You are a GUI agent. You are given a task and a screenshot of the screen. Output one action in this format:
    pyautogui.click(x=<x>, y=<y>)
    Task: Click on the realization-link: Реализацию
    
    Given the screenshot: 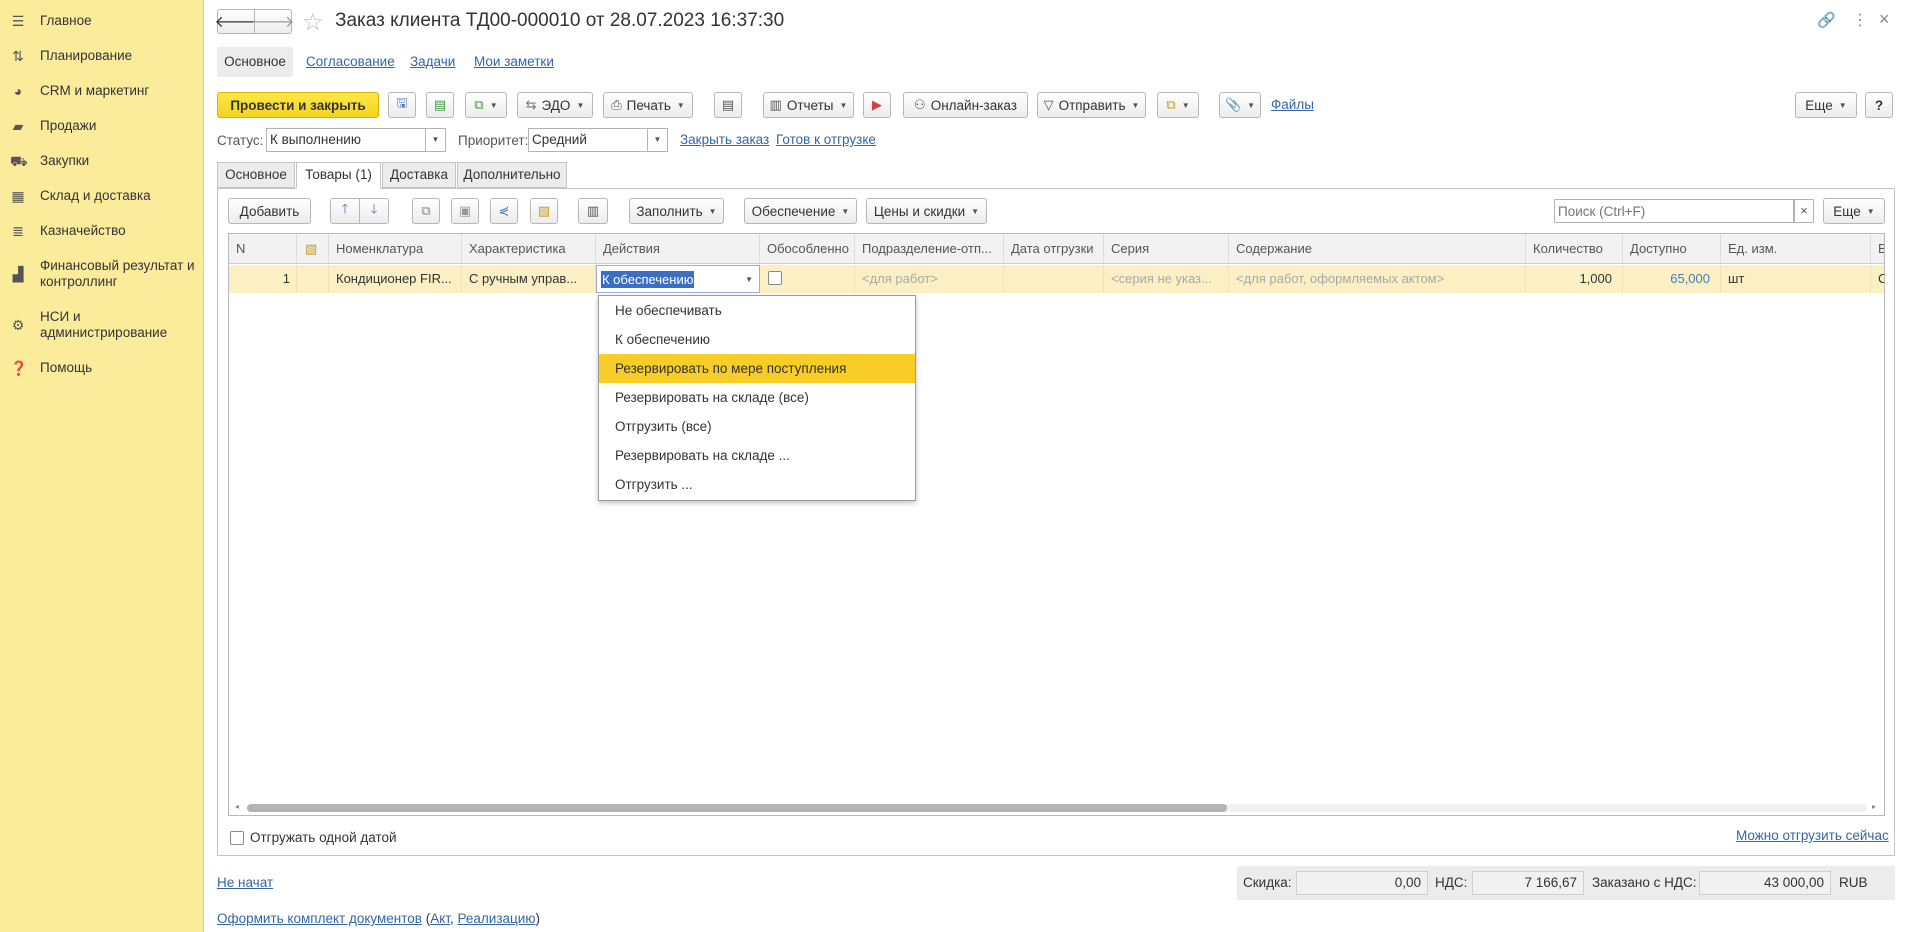 What is the action you would take?
    pyautogui.click(x=497, y=918)
    